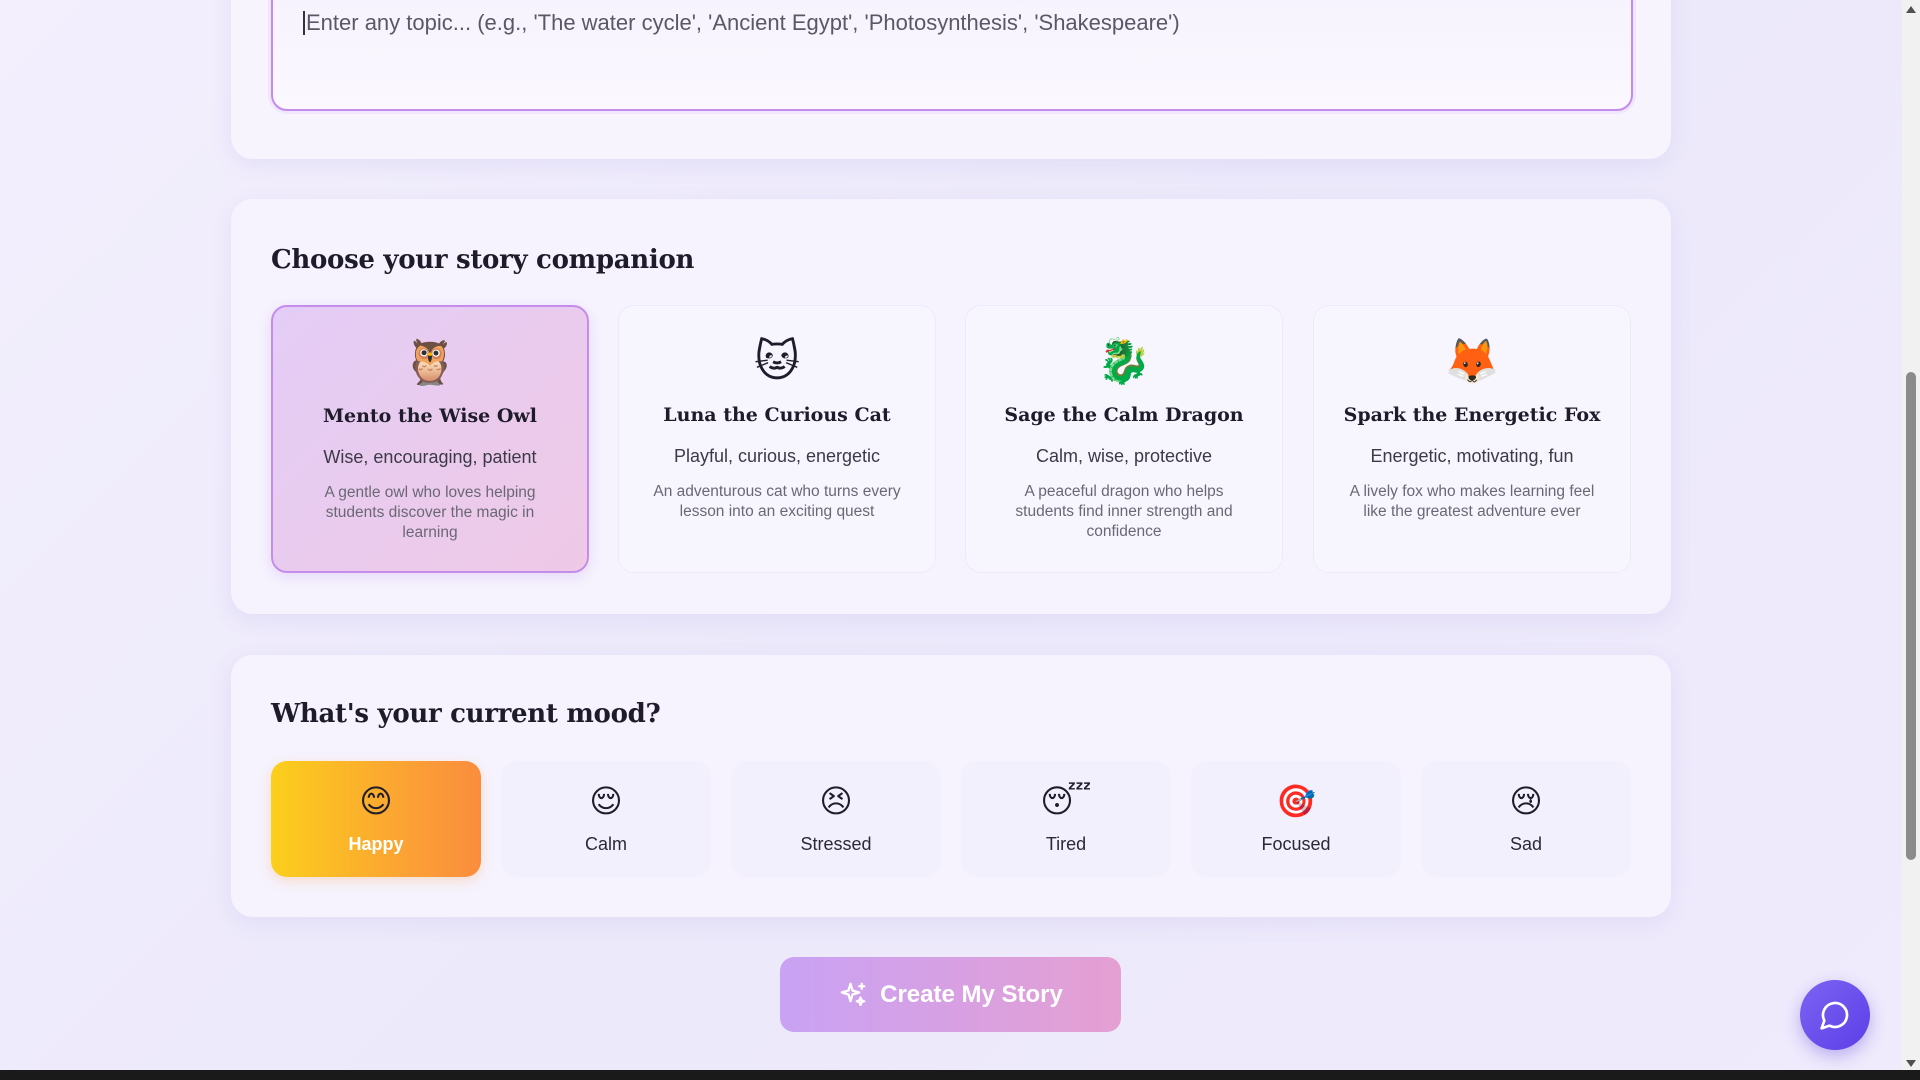  I want to click on companion-traits: Energetic, motivating, fun, so click(1472, 456).